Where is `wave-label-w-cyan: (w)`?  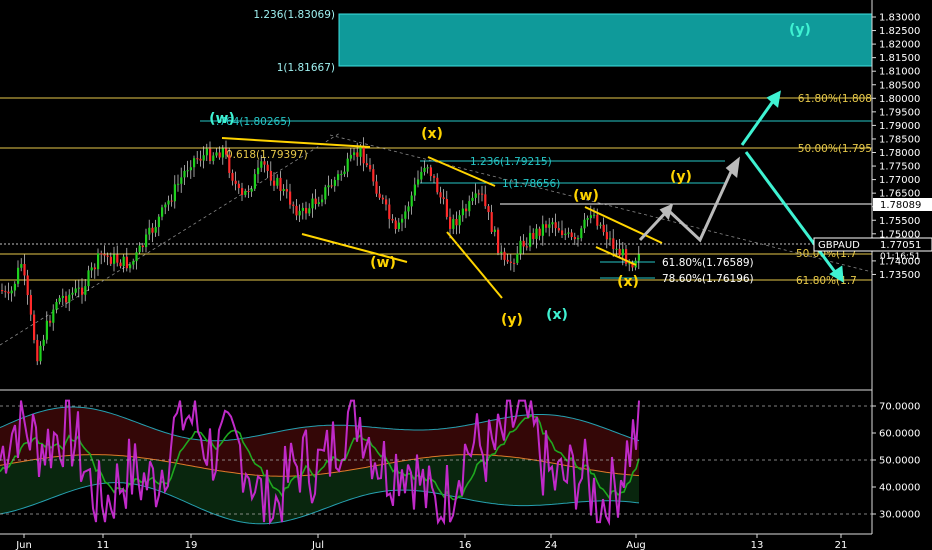
wave-label-w-cyan: (w) is located at coordinates (222, 119).